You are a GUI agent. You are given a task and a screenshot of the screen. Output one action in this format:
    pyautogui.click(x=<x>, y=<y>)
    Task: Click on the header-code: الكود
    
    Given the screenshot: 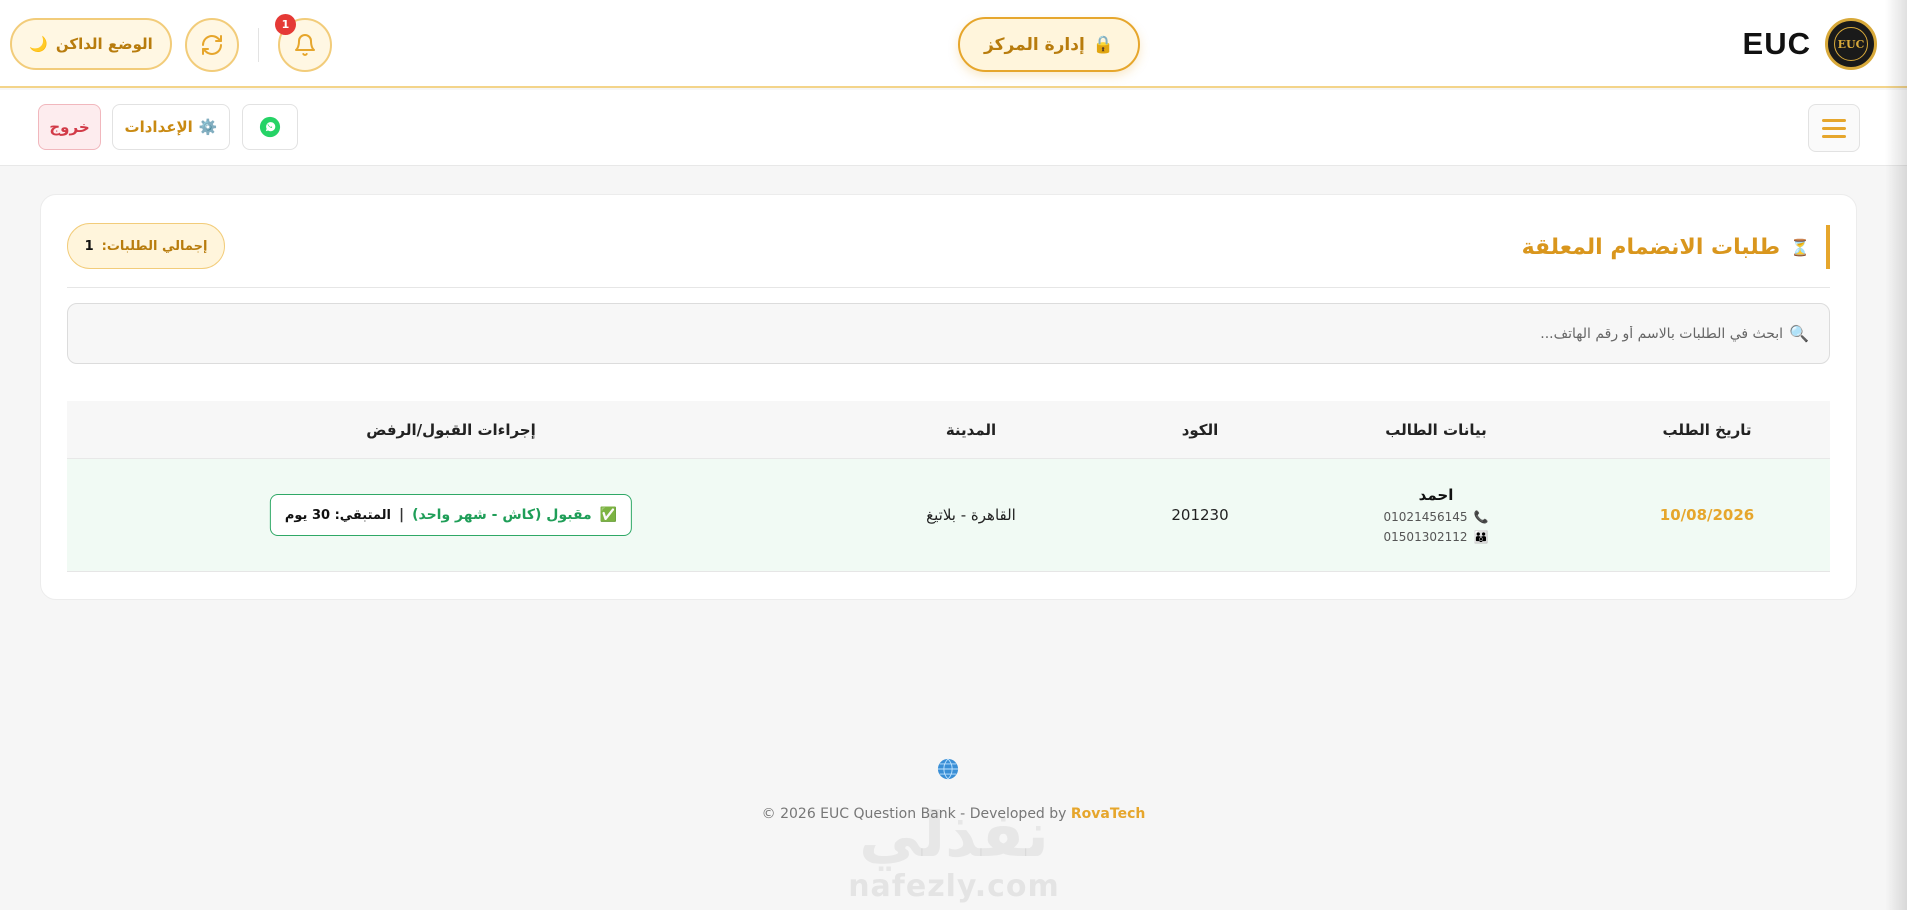 What is the action you would take?
    pyautogui.click(x=1200, y=429)
    